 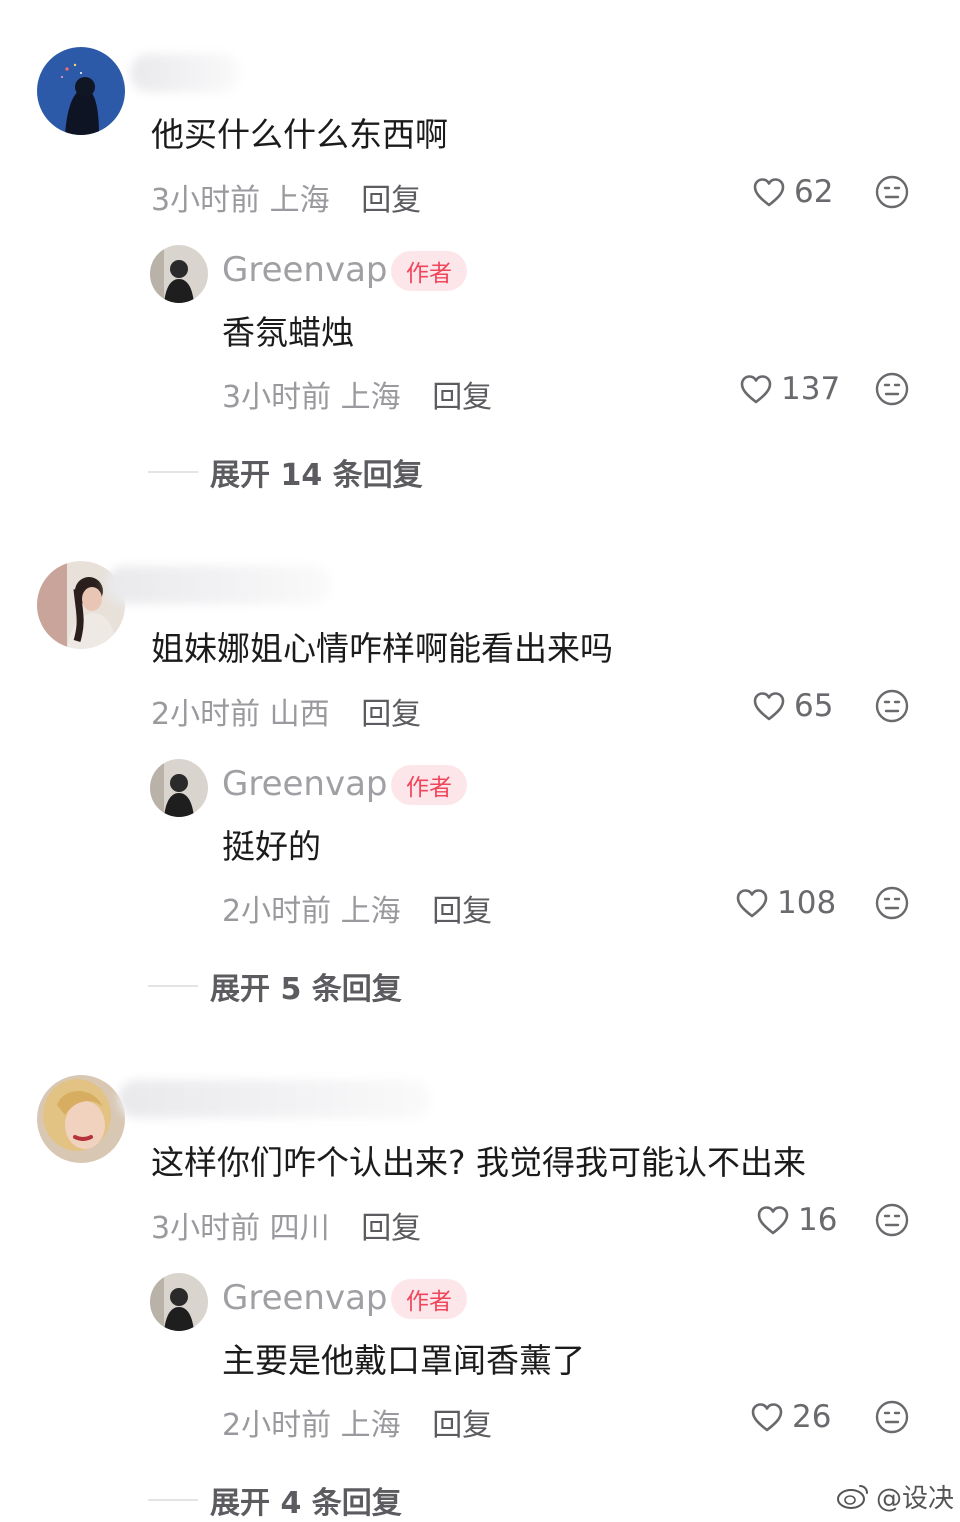 What do you see at coordinates (271, 846) in the screenshot?
I see `reply-text: 挺好的` at bounding box center [271, 846].